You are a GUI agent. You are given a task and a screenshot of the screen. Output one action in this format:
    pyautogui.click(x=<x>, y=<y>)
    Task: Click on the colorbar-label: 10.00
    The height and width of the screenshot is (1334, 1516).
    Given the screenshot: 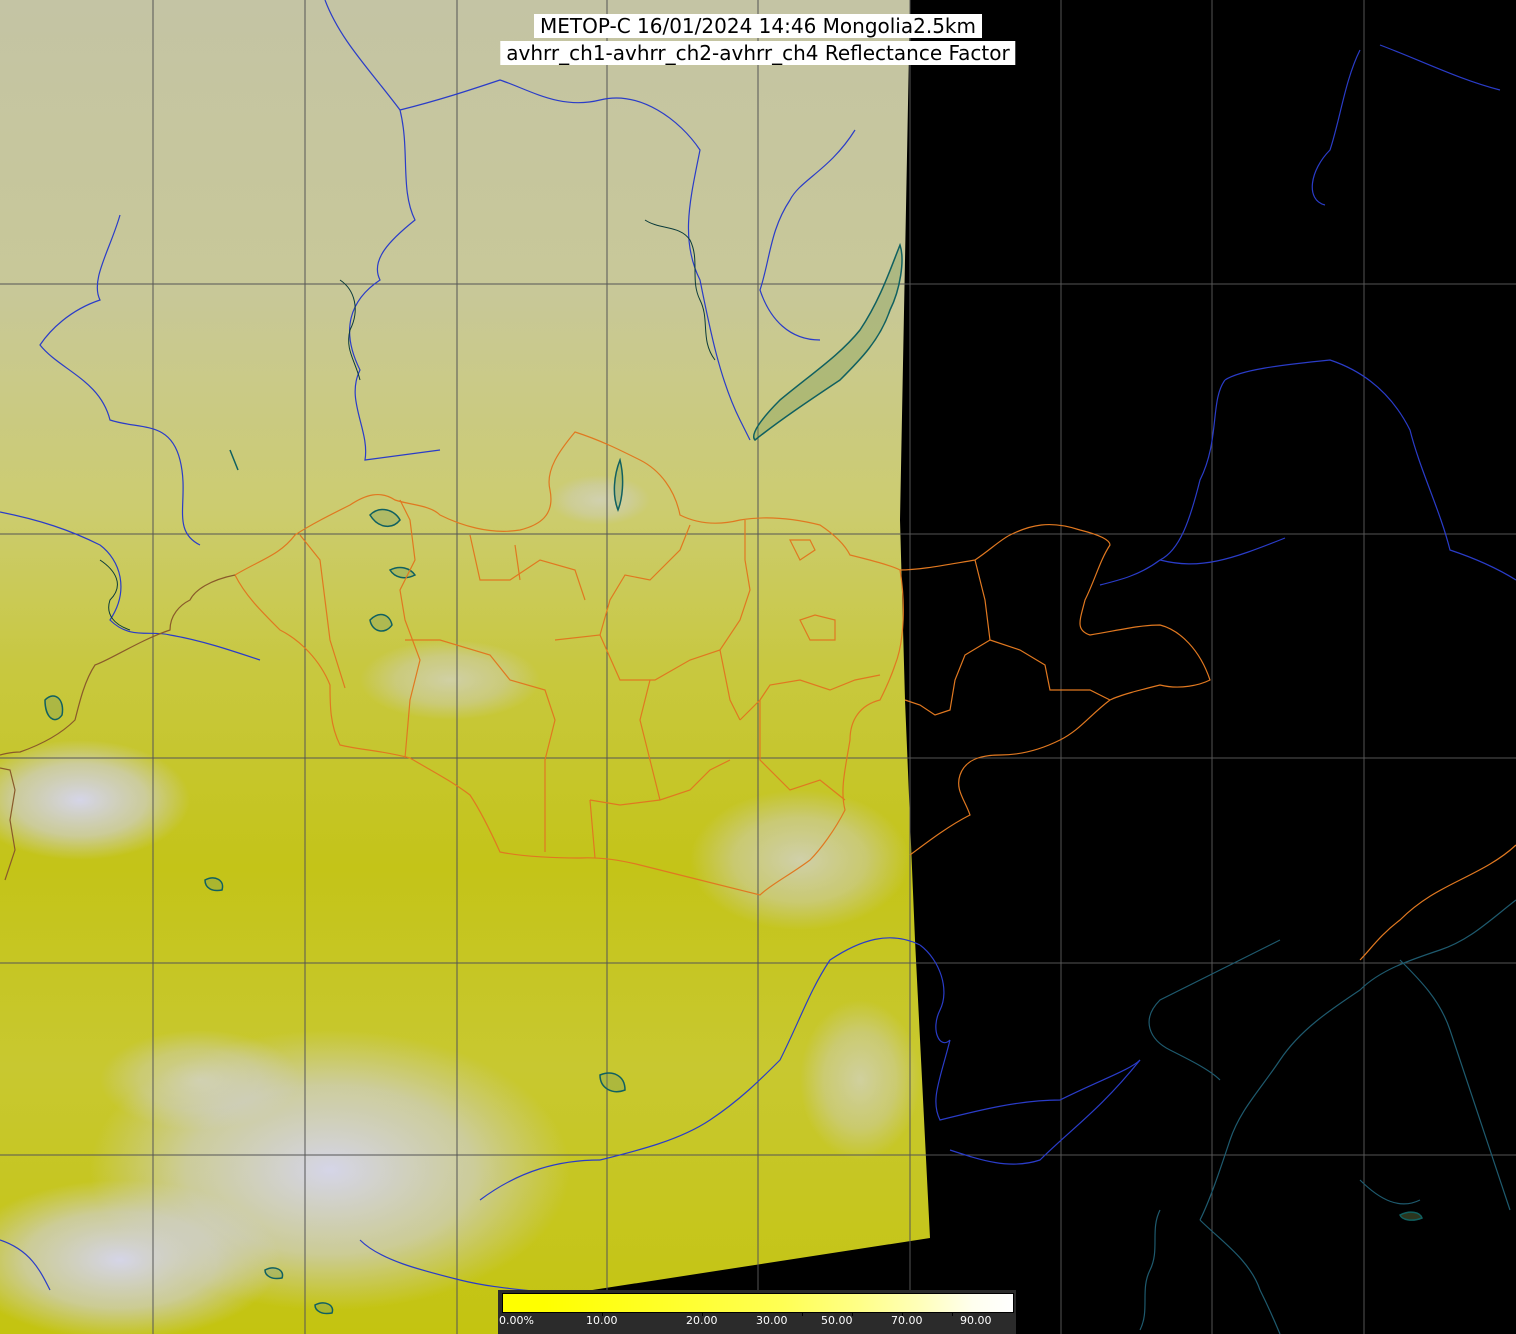 What is the action you would take?
    pyautogui.click(x=602, y=1320)
    